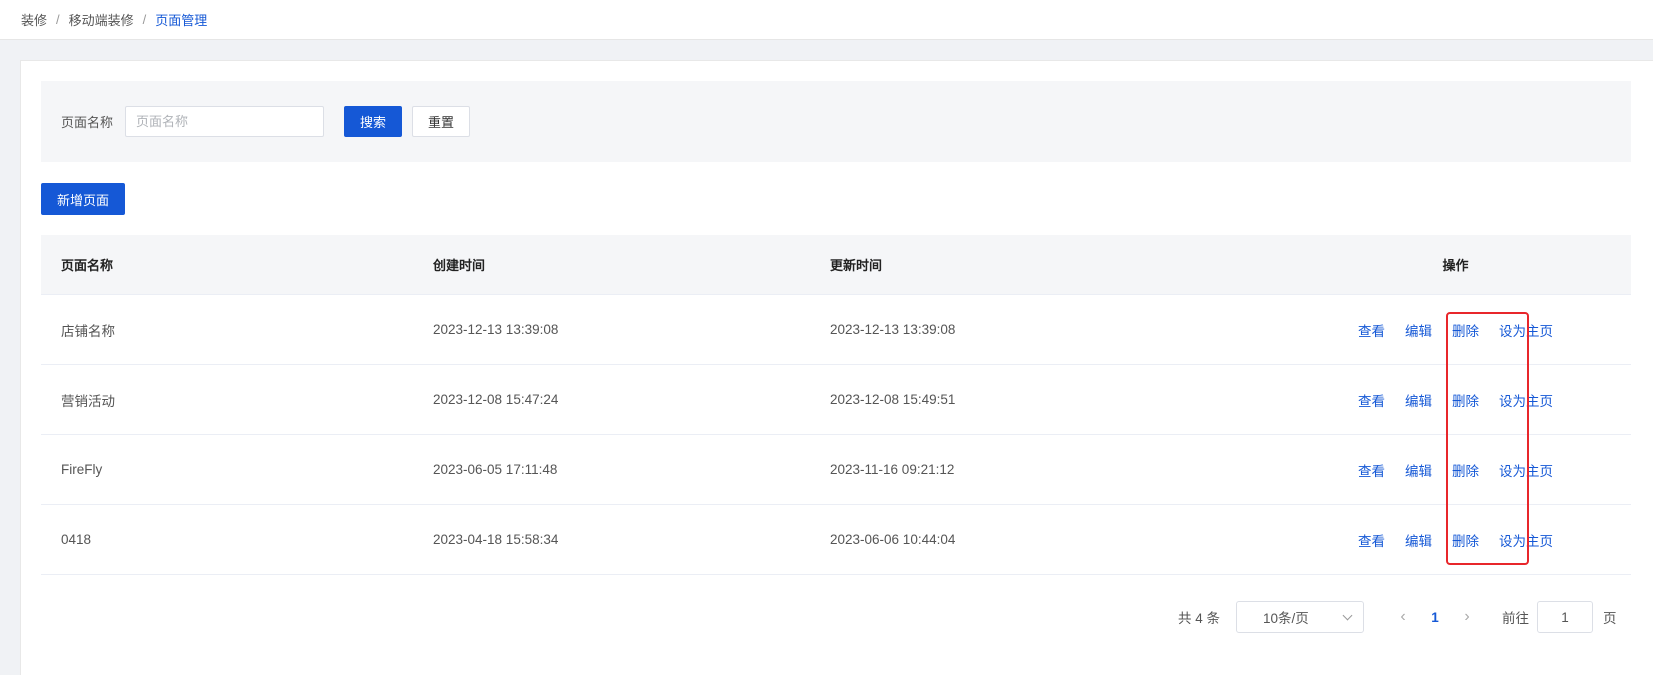 The width and height of the screenshot is (1653, 675). Describe the element at coordinates (87, 265) in the screenshot. I see `column-header-name: 页面名称` at that location.